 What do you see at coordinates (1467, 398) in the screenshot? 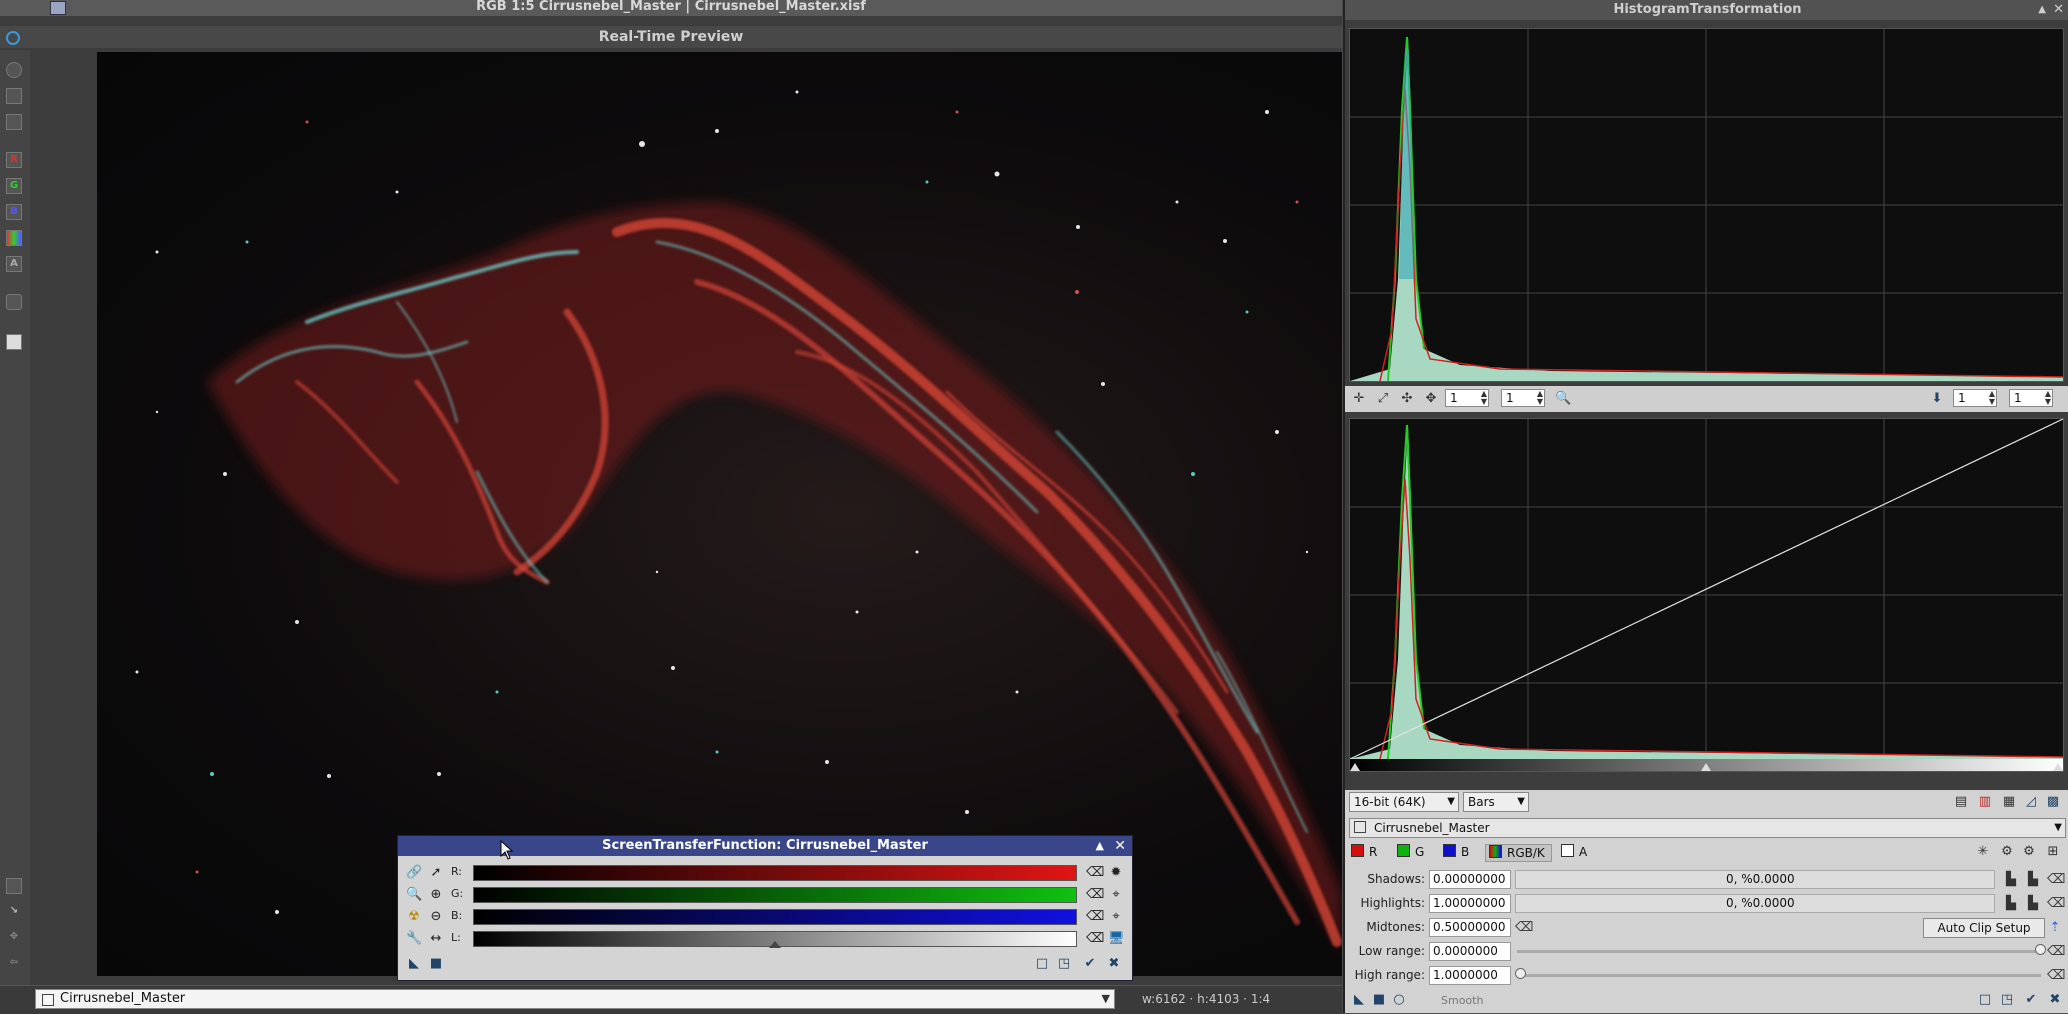
I see `zoom-h-spin: 1 ▲ ▼` at bounding box center [1467, 398].